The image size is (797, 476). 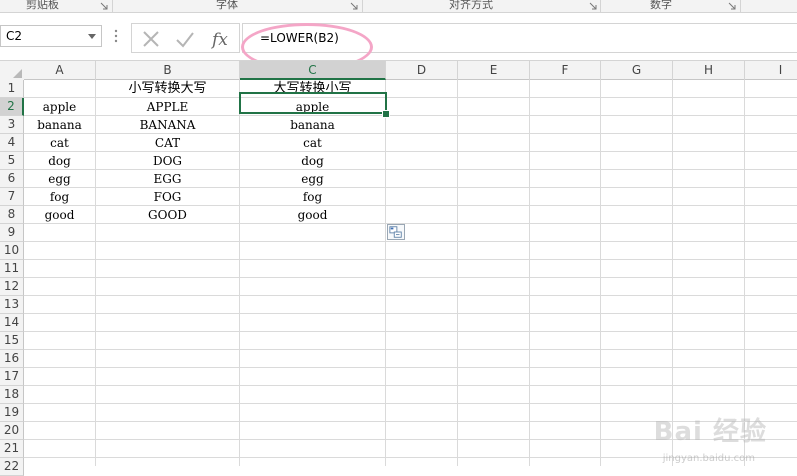 What do you see at coordinates (12, 70) in the screenshot?
I see `select-all-button` at bounding box center [12, 70].